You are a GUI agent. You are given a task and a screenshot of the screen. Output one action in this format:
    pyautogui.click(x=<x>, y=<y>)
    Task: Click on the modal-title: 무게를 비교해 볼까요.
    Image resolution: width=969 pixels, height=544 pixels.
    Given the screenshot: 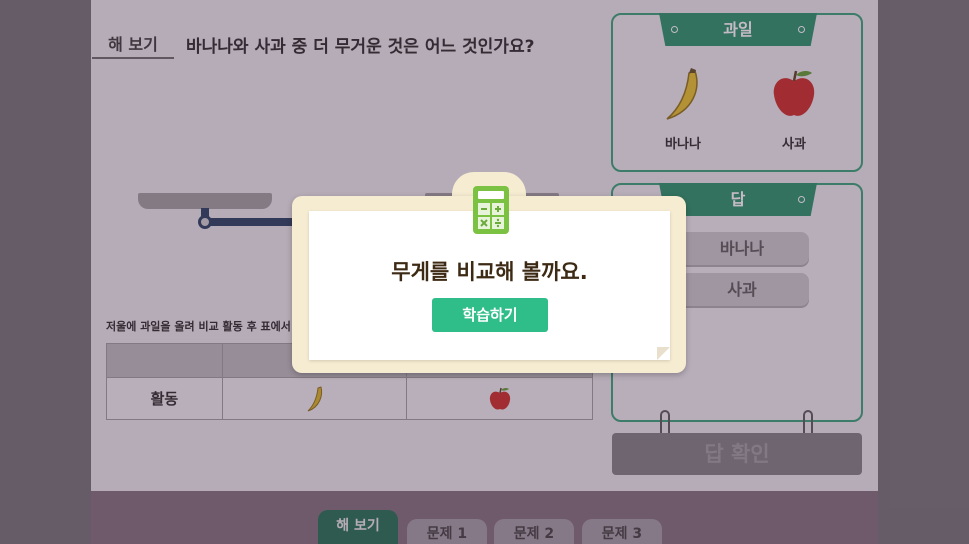 What is the action you would take?
    pyautogui.click(x=489, y=272)
    